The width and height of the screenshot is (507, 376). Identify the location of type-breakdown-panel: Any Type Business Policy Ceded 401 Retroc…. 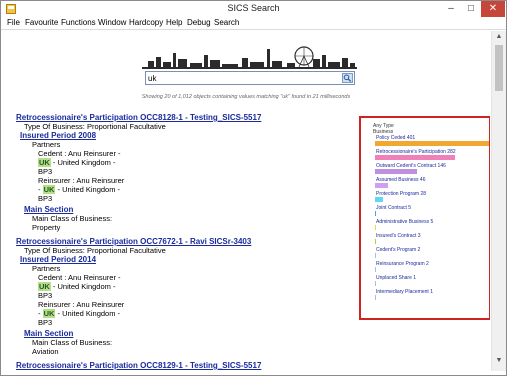
(424, 218).